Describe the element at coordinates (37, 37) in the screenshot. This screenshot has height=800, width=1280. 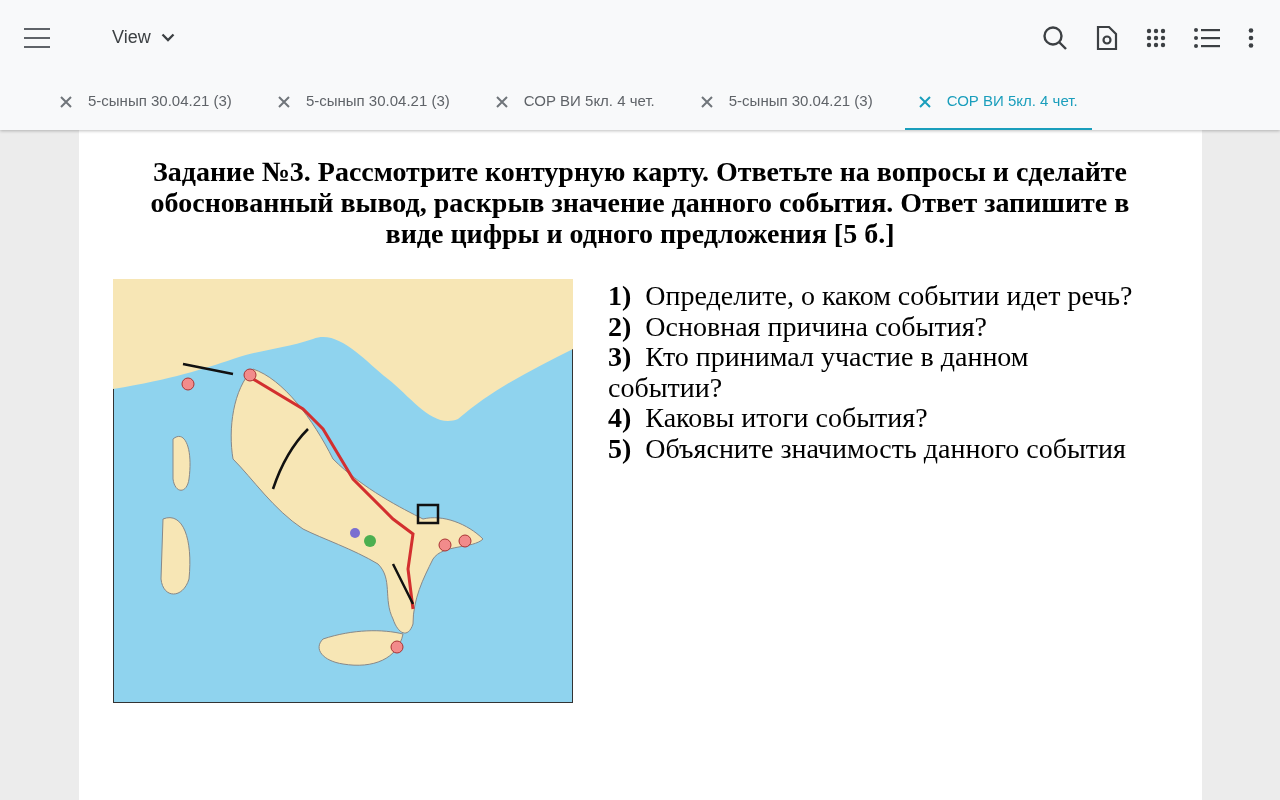
I see `menu-icon` at that location.